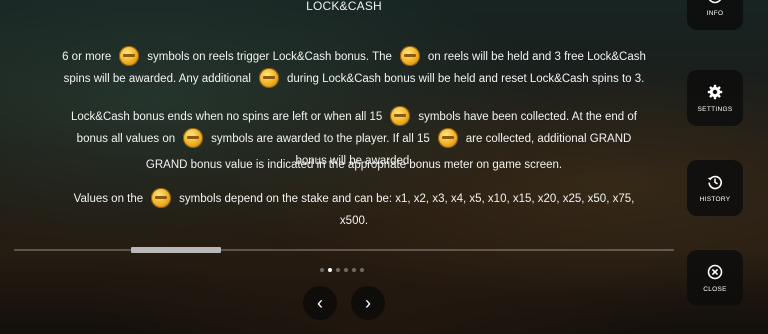 This screenshot has width=768, height=334. I want to click on close-label: CLOSE, so click(715, 289).